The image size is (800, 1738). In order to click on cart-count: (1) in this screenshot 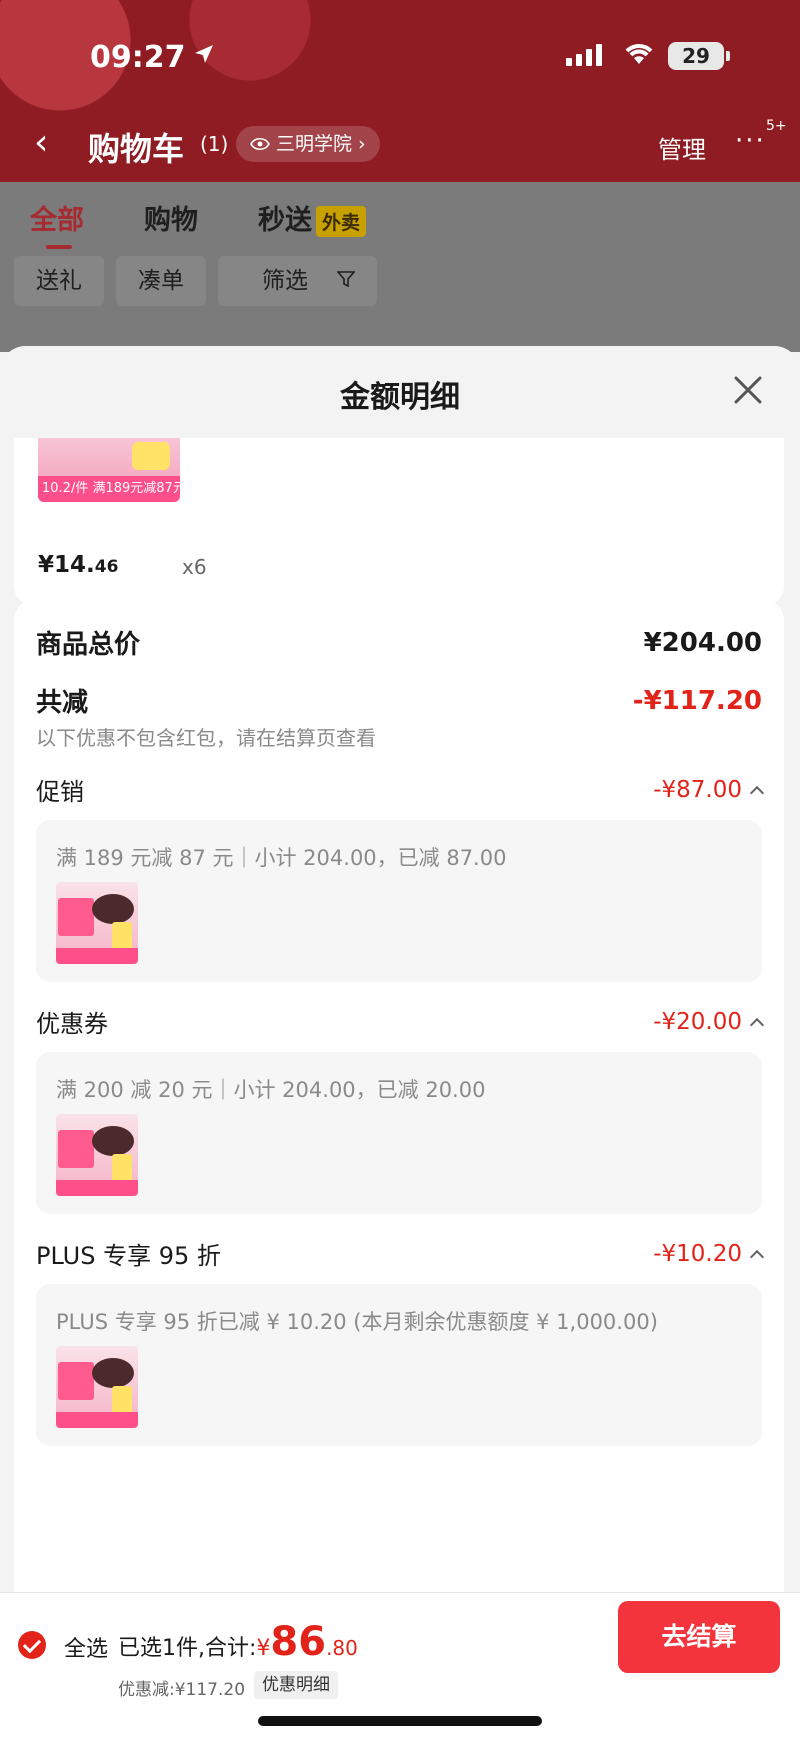, I will do `click(214, 144)`.